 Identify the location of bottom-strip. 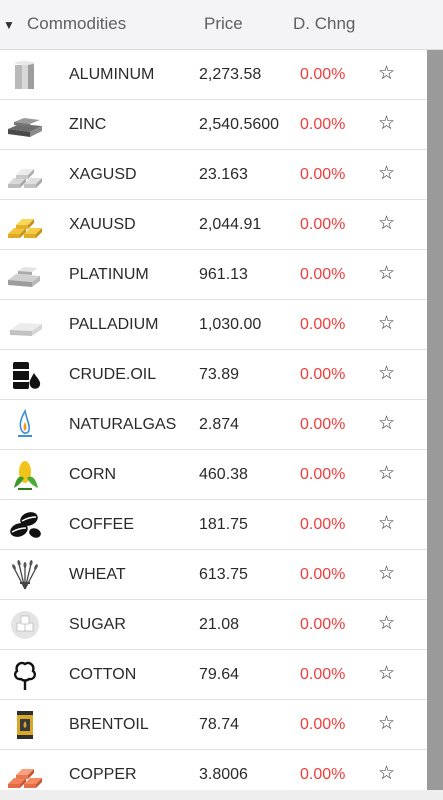
(221, 795).